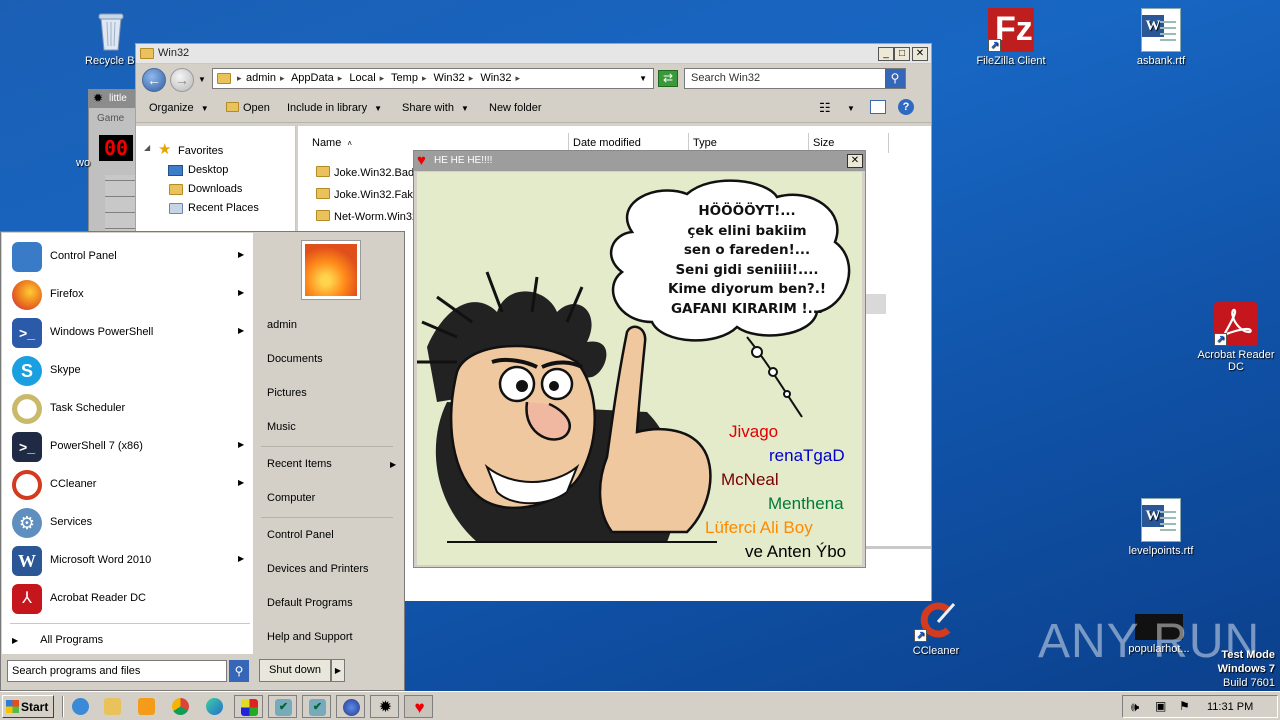  Describe the element at coordinates (130, 560) in the screenshot. I see `start-item-microsoft-word: W Microsoft Word 2010 ▶` at that location.